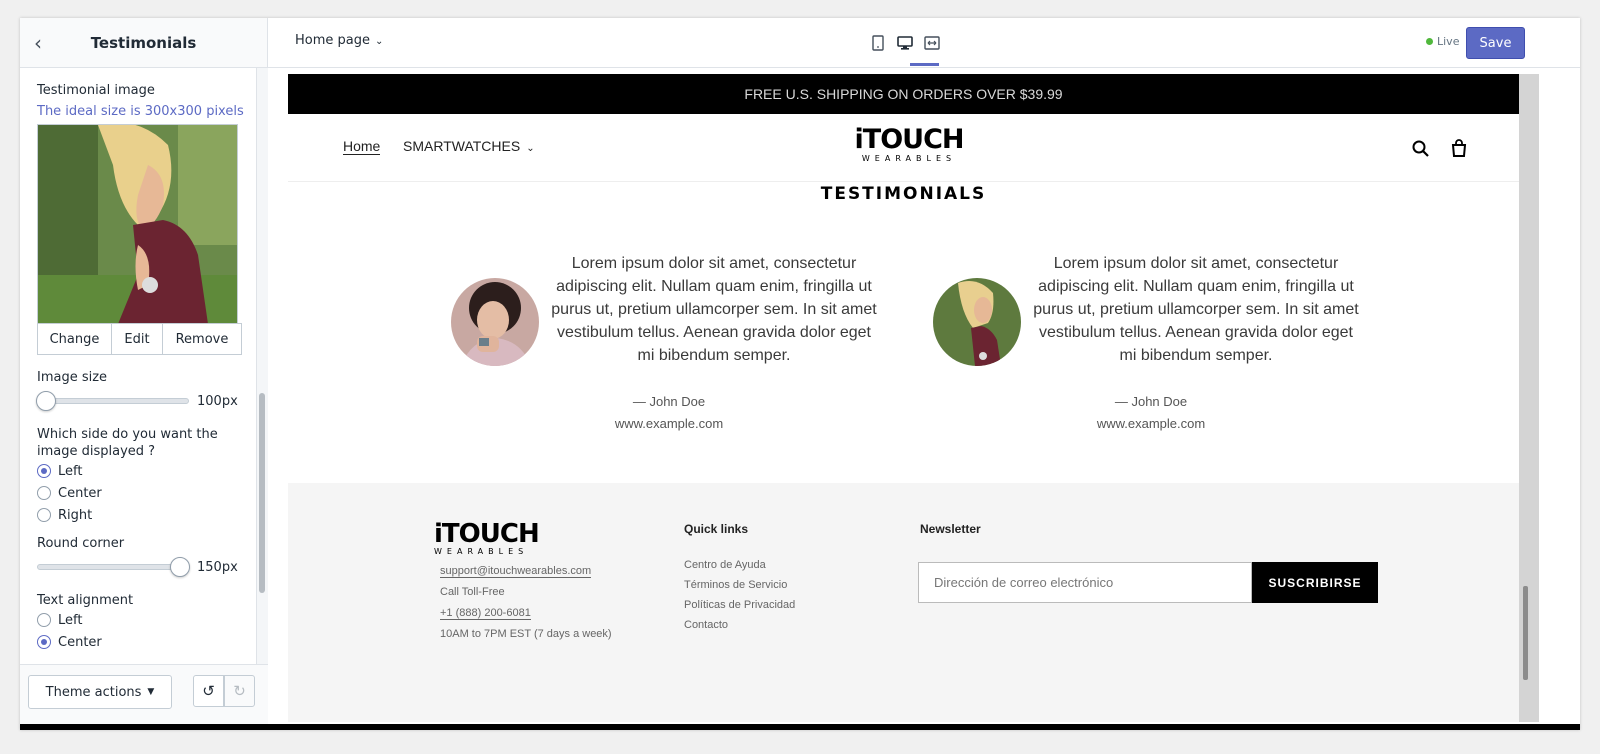  Describe the element at coordinates (735, 585) in the screenshot. I see `footer-link-terms: Términos de Servicio` at that location.